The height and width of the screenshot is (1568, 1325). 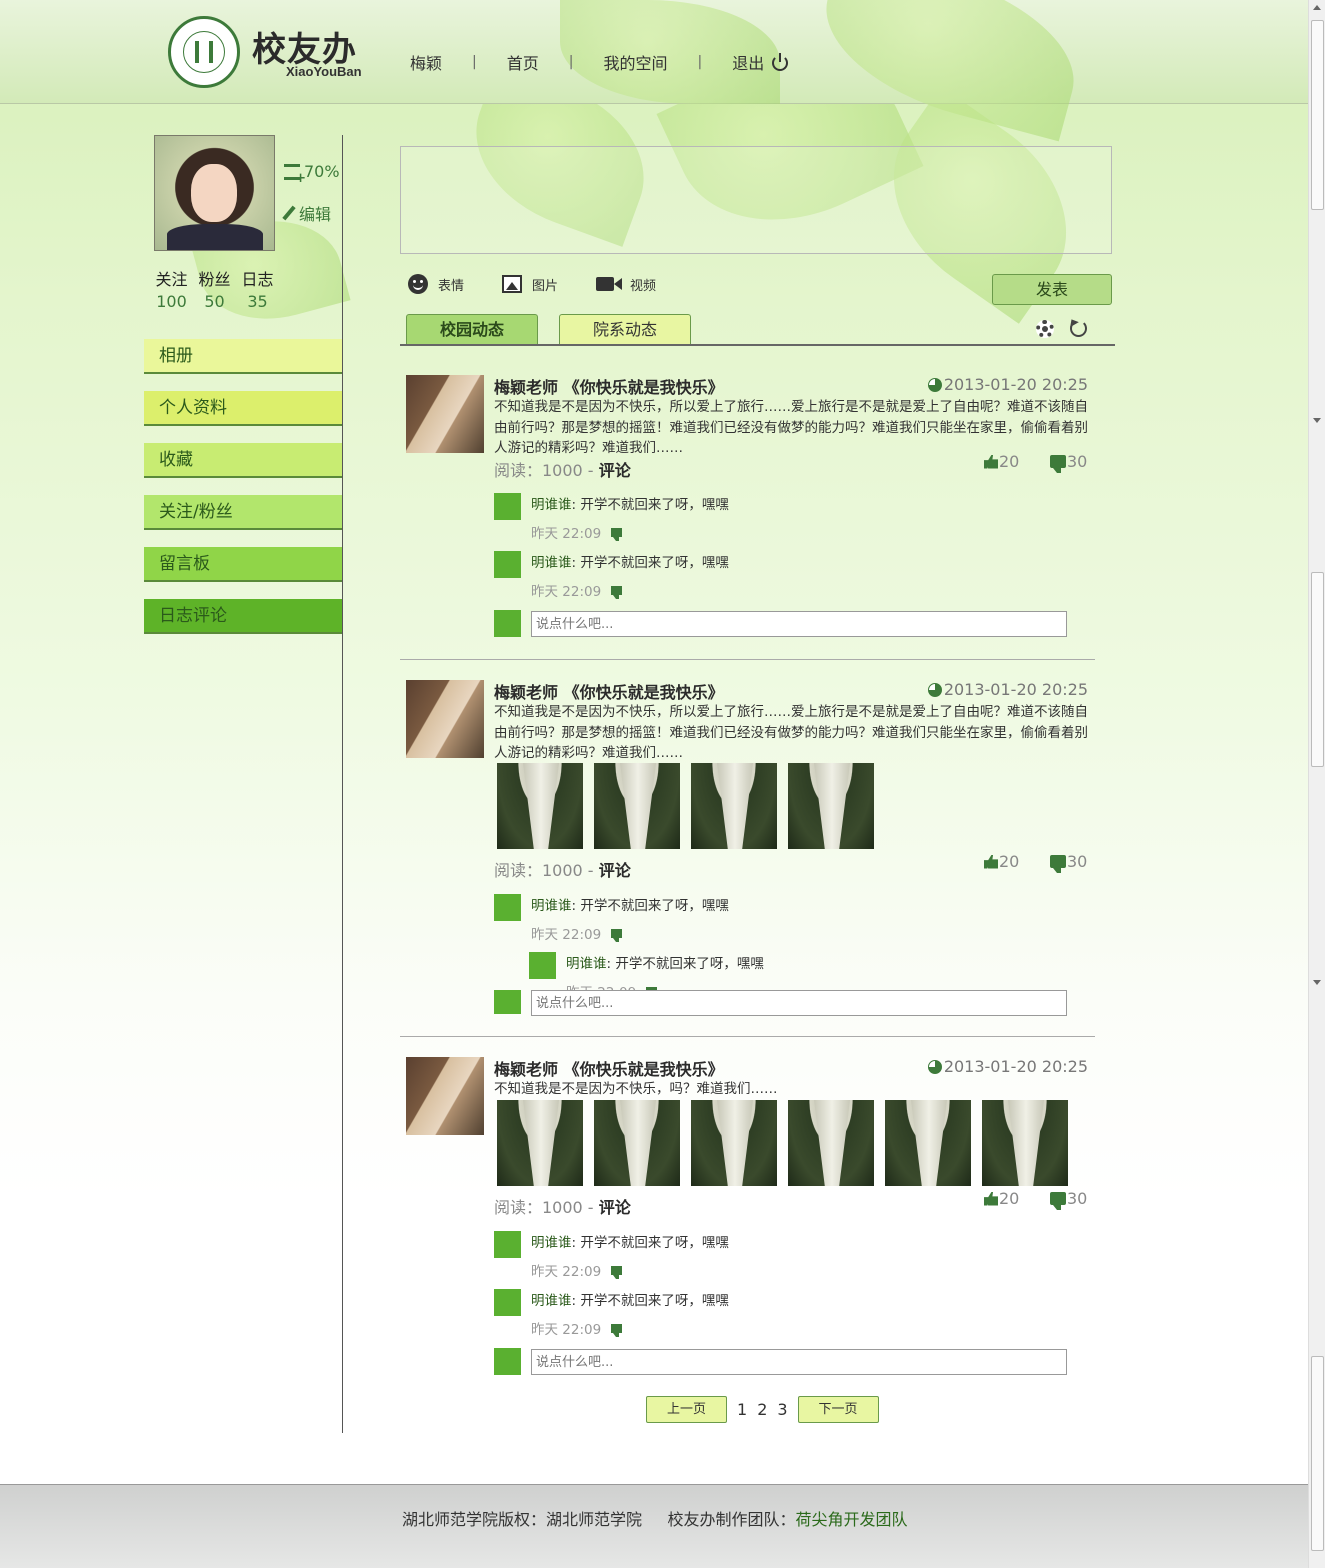 I want to click on nav-item-my-space: 我的空间, so click(x=635, y=62).